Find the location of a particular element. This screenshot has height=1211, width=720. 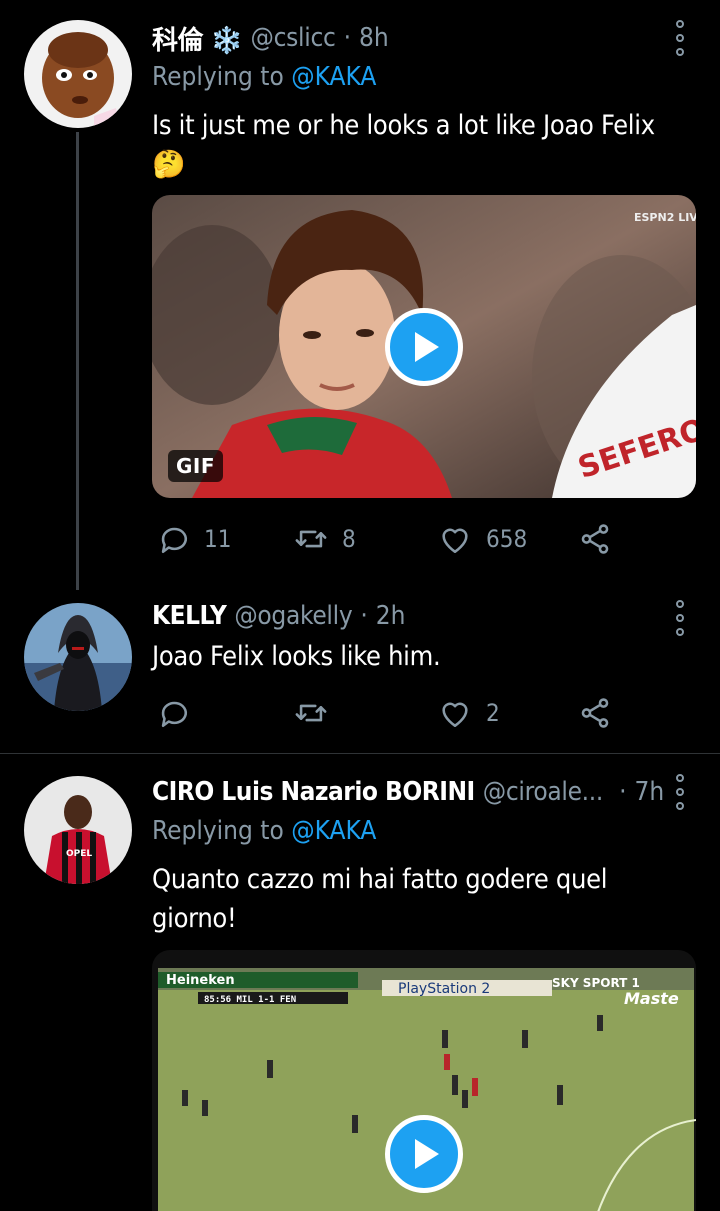

gif-badge: GIF is located at coordinates (196, 466).